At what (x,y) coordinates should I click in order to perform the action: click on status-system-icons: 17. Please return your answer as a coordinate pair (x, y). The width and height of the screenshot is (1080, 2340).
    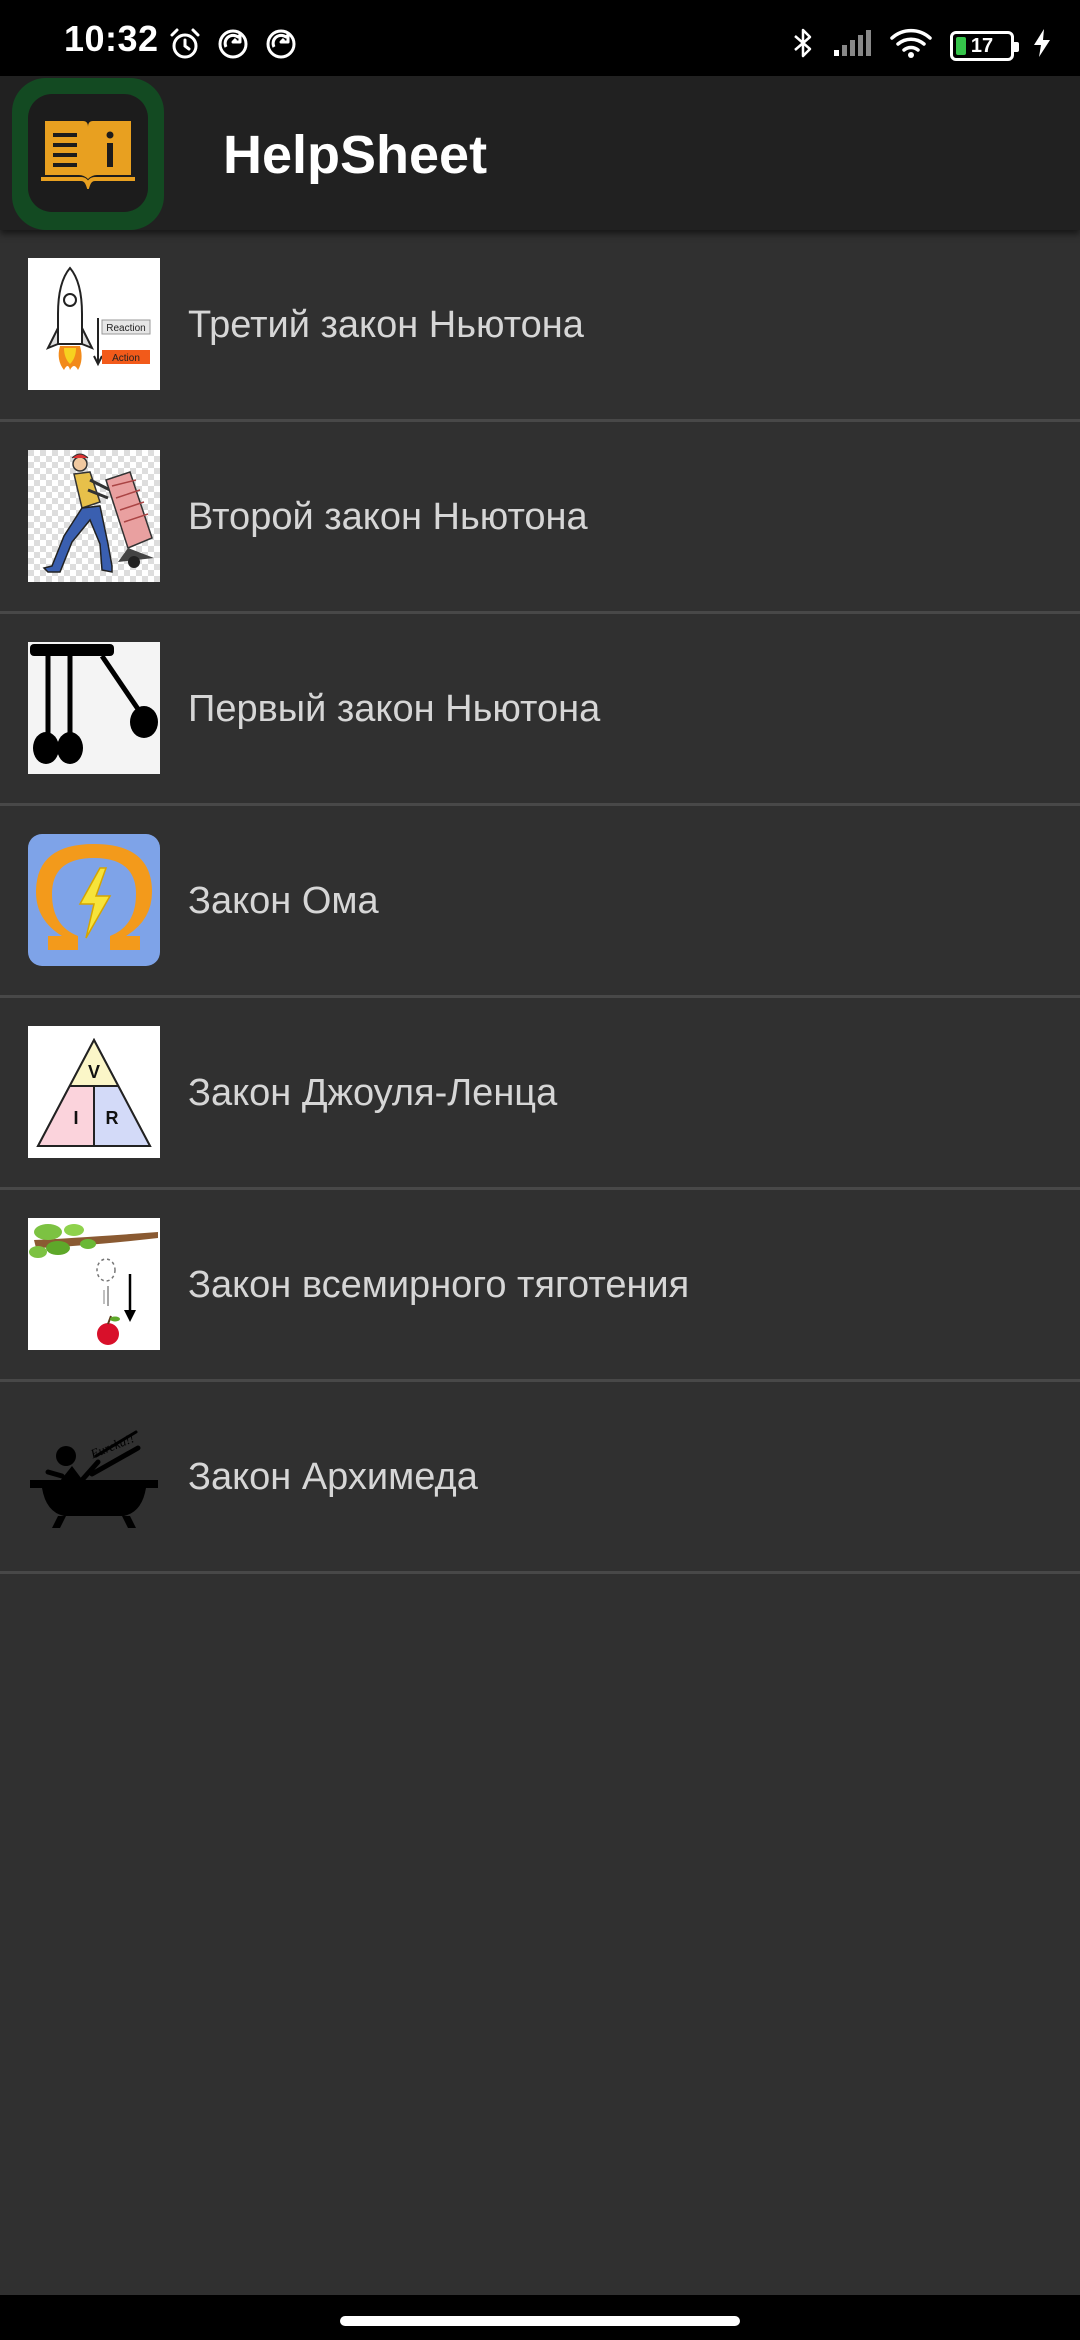
    Looking at the image, I should click on (922, 45).